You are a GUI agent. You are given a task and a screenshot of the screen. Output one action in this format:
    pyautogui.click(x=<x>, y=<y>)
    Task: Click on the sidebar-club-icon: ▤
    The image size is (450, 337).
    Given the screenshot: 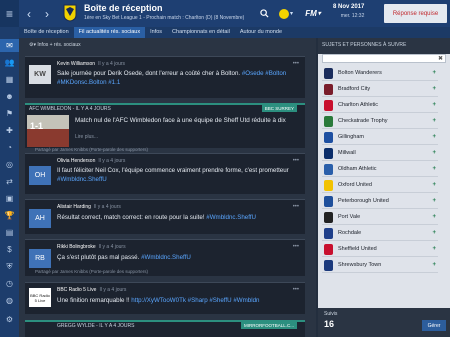 What is the action you would take?
    pyautogui.click(x=9, y=232)
    